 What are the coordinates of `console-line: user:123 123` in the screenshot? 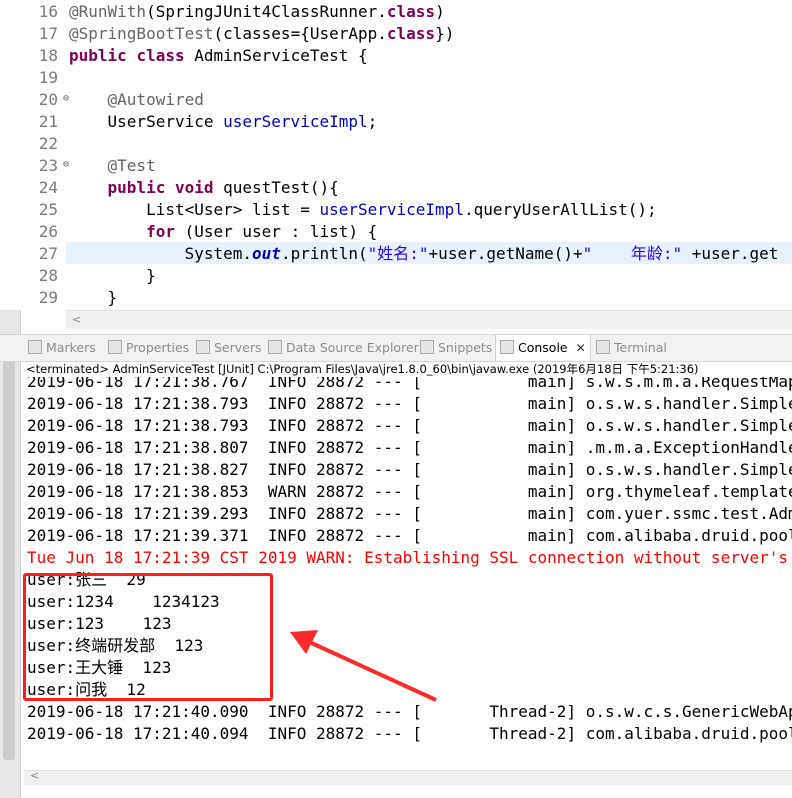 It's located at (99, 623).